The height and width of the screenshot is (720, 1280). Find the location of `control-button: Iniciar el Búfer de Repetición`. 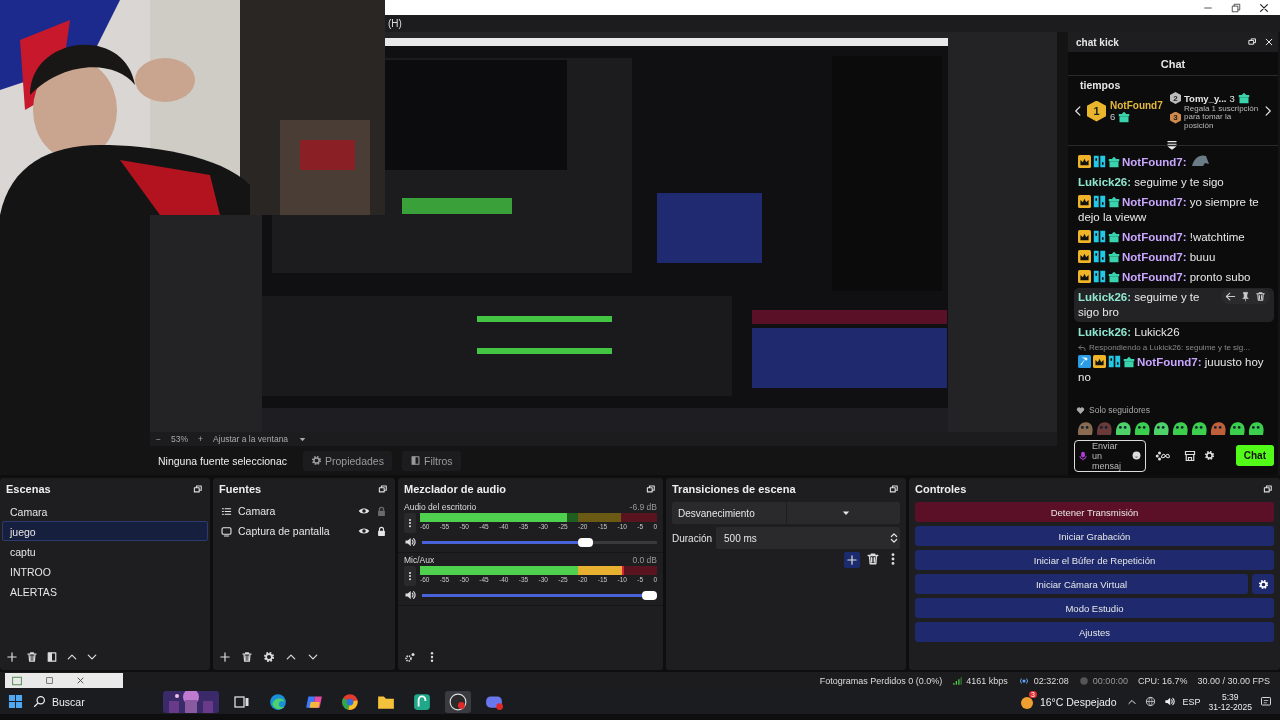

control-button: Iniciar el Búfer de Repetición is located at coordinates (1094, 560).